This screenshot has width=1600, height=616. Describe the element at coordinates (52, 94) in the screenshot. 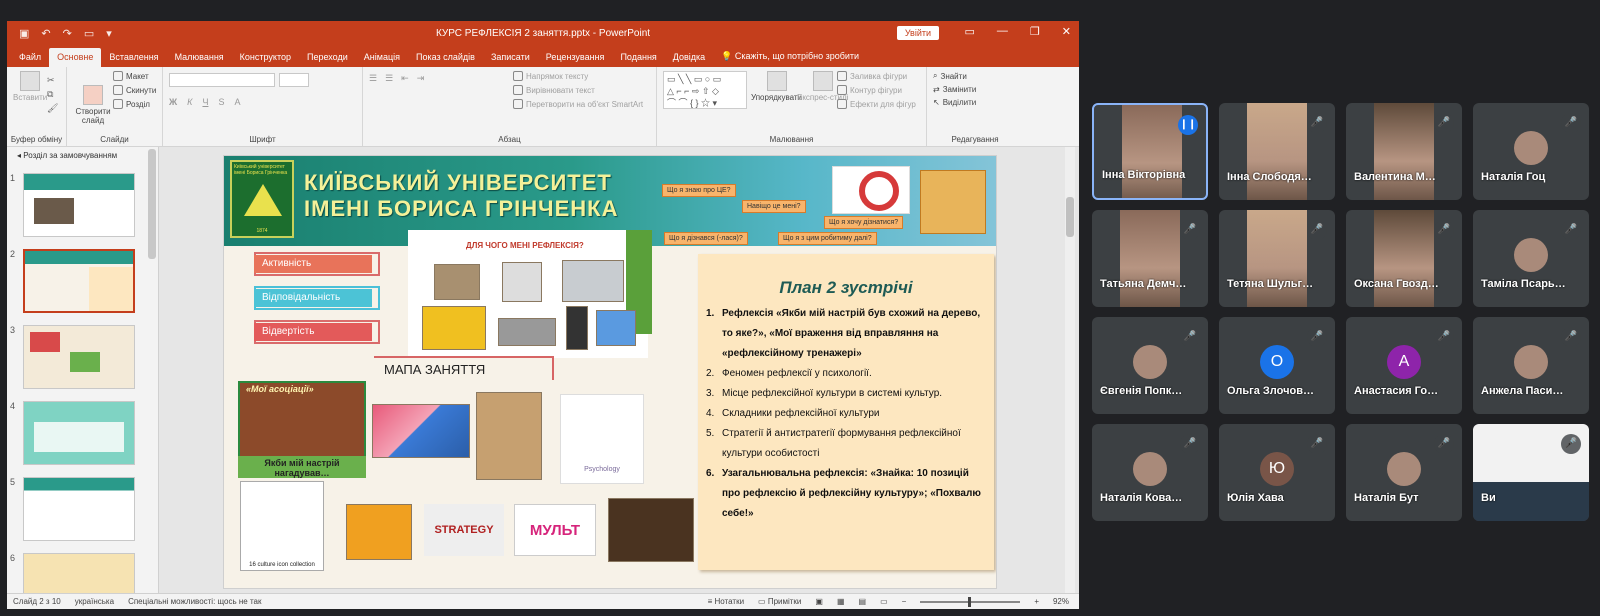

I see `copy-icon: ⧉` at that location.